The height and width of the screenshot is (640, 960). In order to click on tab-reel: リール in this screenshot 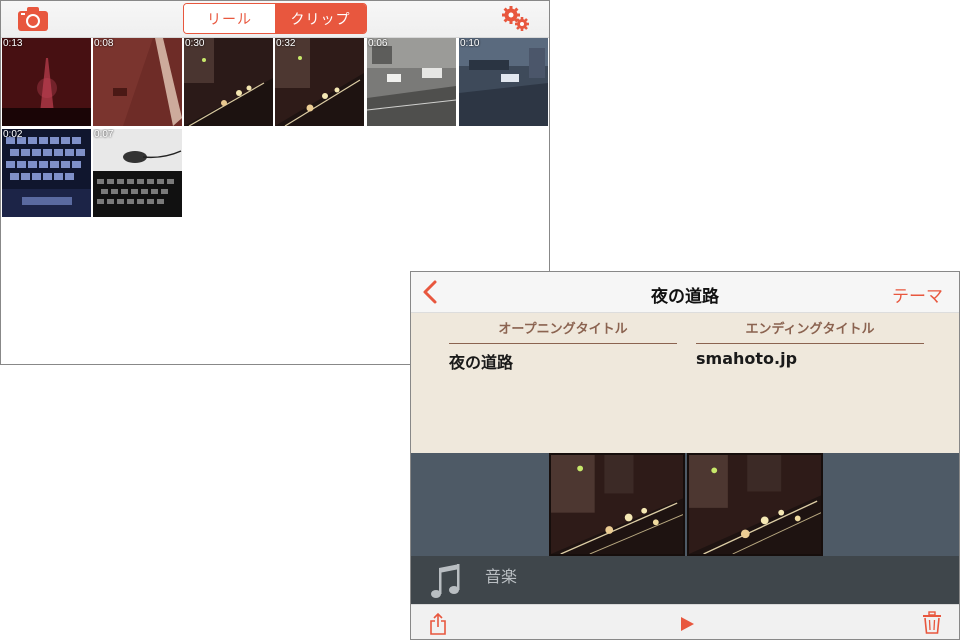, I will do `click(229, 18)`.